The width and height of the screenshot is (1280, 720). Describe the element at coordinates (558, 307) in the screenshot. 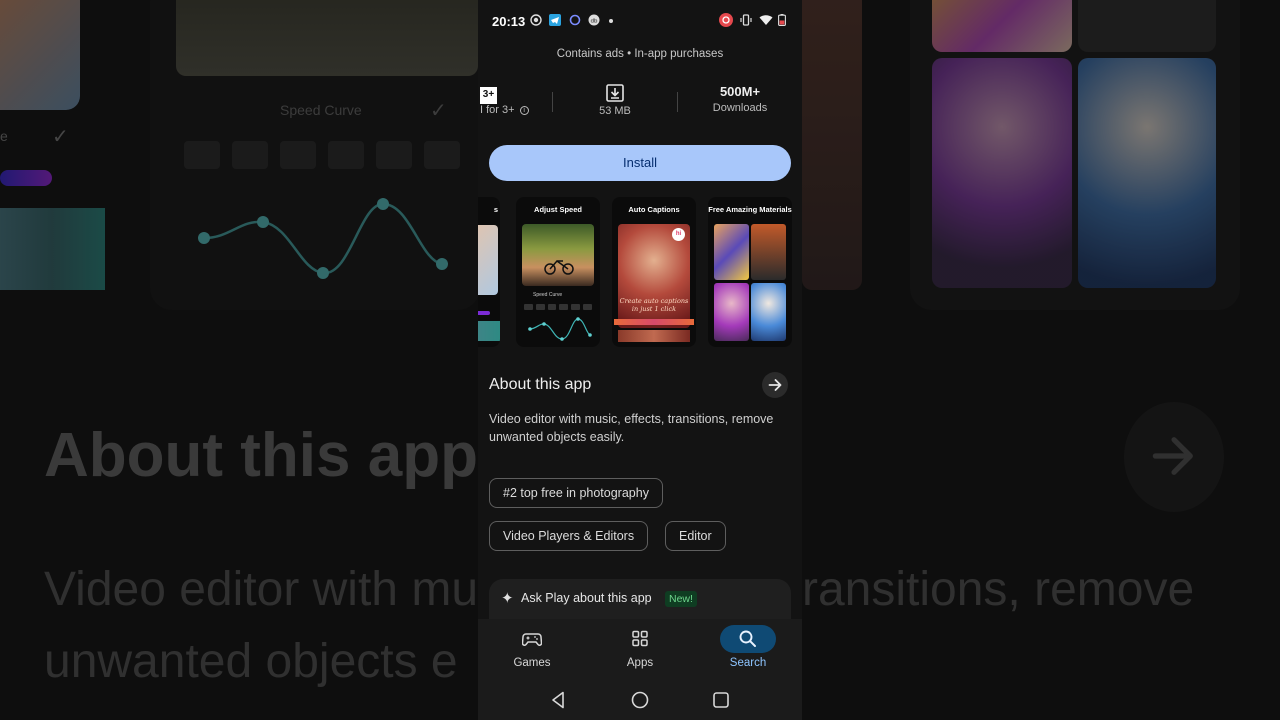

I see `screenshot-presets` at that location.